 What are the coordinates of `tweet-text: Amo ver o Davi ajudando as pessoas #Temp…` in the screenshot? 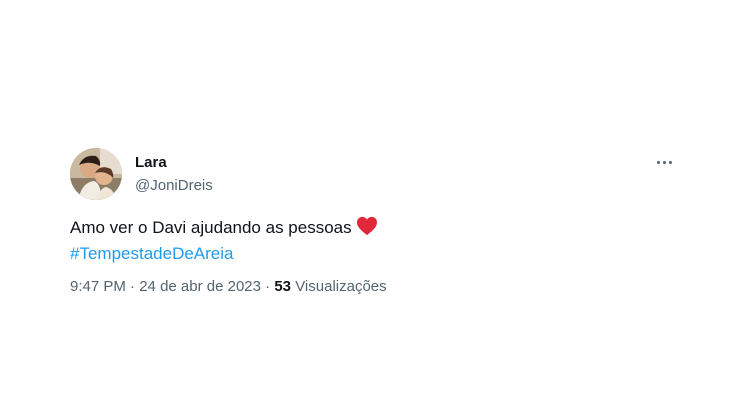 It's located at (224, 240).